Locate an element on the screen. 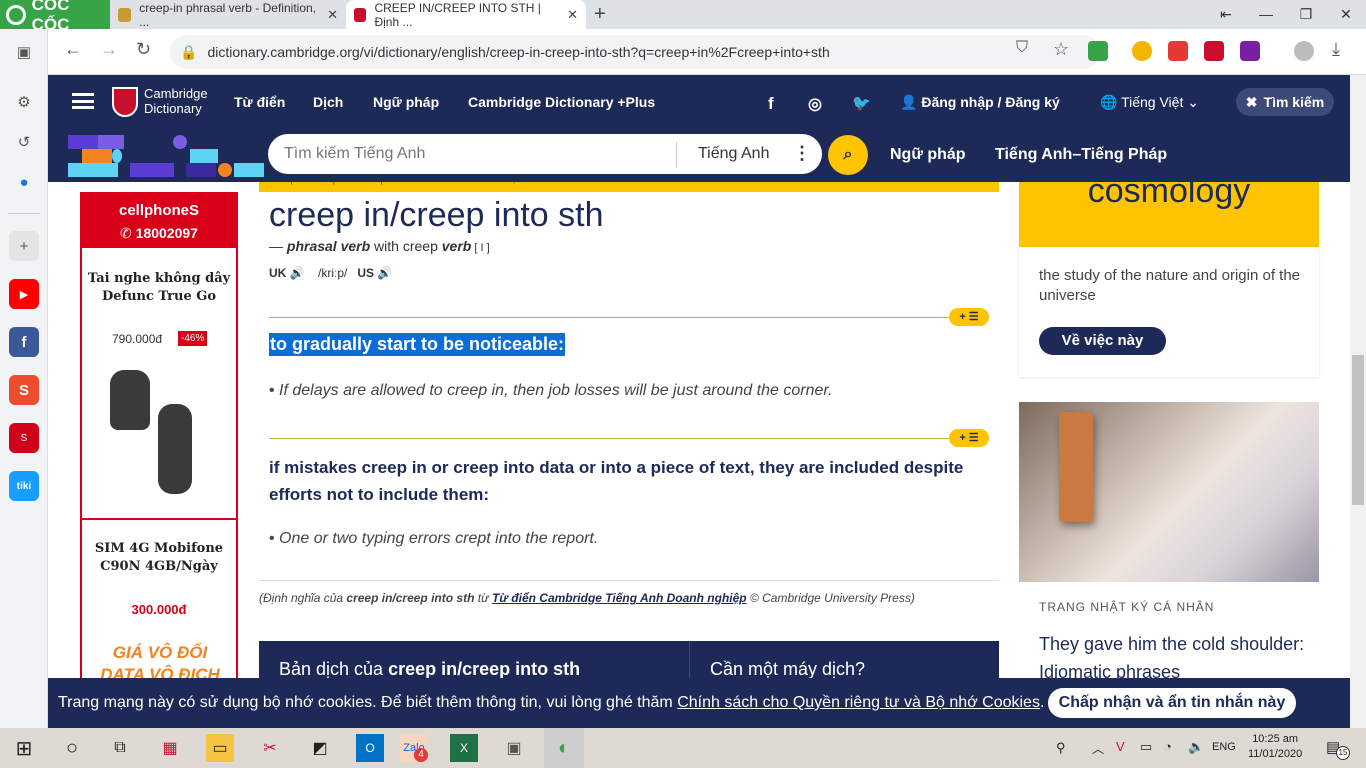  coccoc-taskbar-icon: ◐ is located at coordinates (564, 748).